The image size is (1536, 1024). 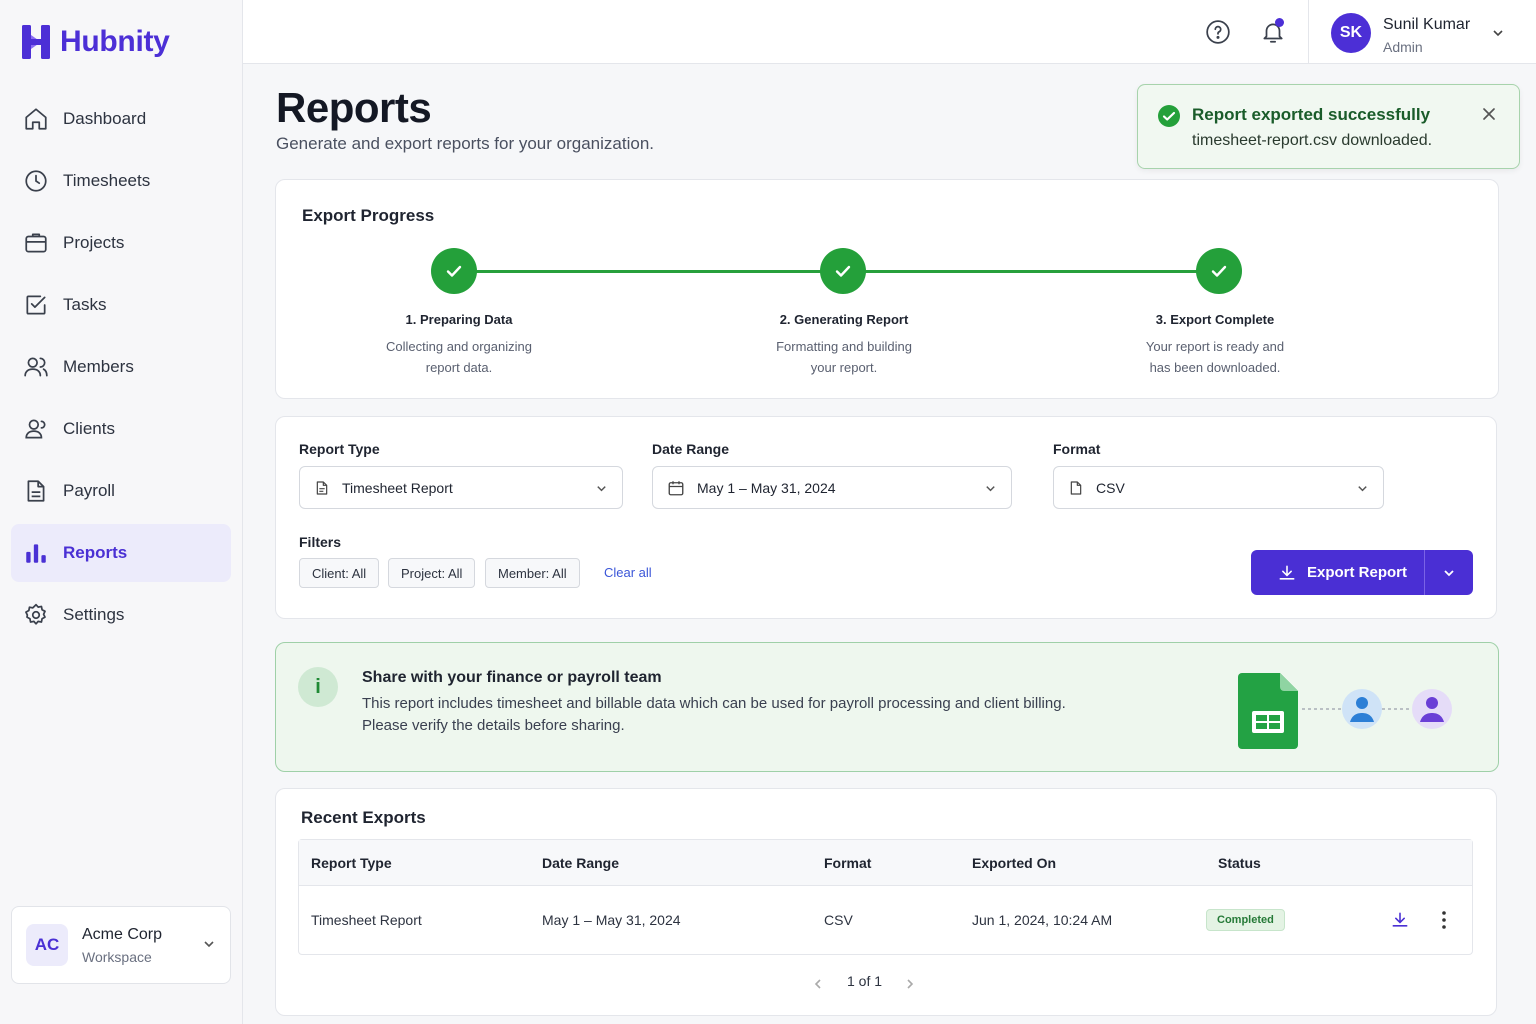 I want to click on cell-status: Completed, so click(x=1245, y=920).